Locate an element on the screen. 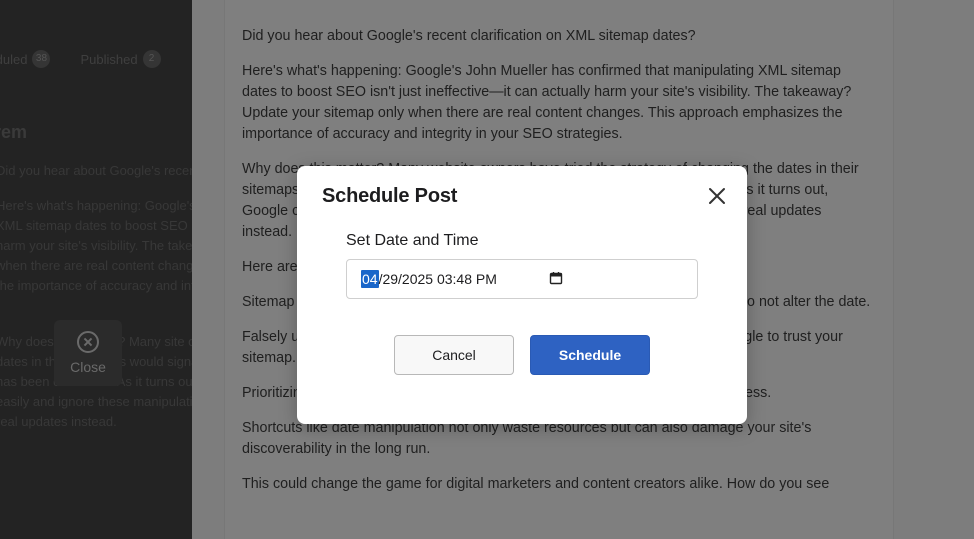 The image size is (974, 539). schedule-button: Schedule is located at coordinates (590, 355).